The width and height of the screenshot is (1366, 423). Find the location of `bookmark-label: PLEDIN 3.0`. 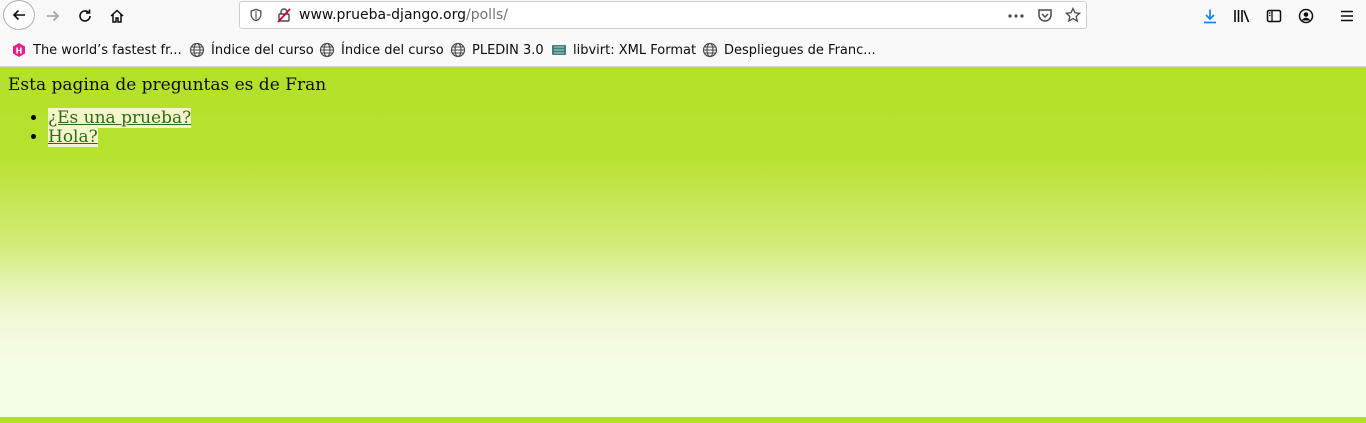

bookmark-label: PLEDIN 3.0 is located at coordinates (508, 50).